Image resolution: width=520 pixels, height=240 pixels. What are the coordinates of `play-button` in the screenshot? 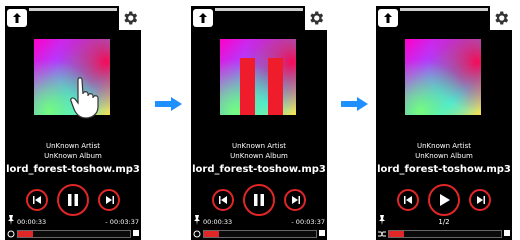 It's located at (444, 200).